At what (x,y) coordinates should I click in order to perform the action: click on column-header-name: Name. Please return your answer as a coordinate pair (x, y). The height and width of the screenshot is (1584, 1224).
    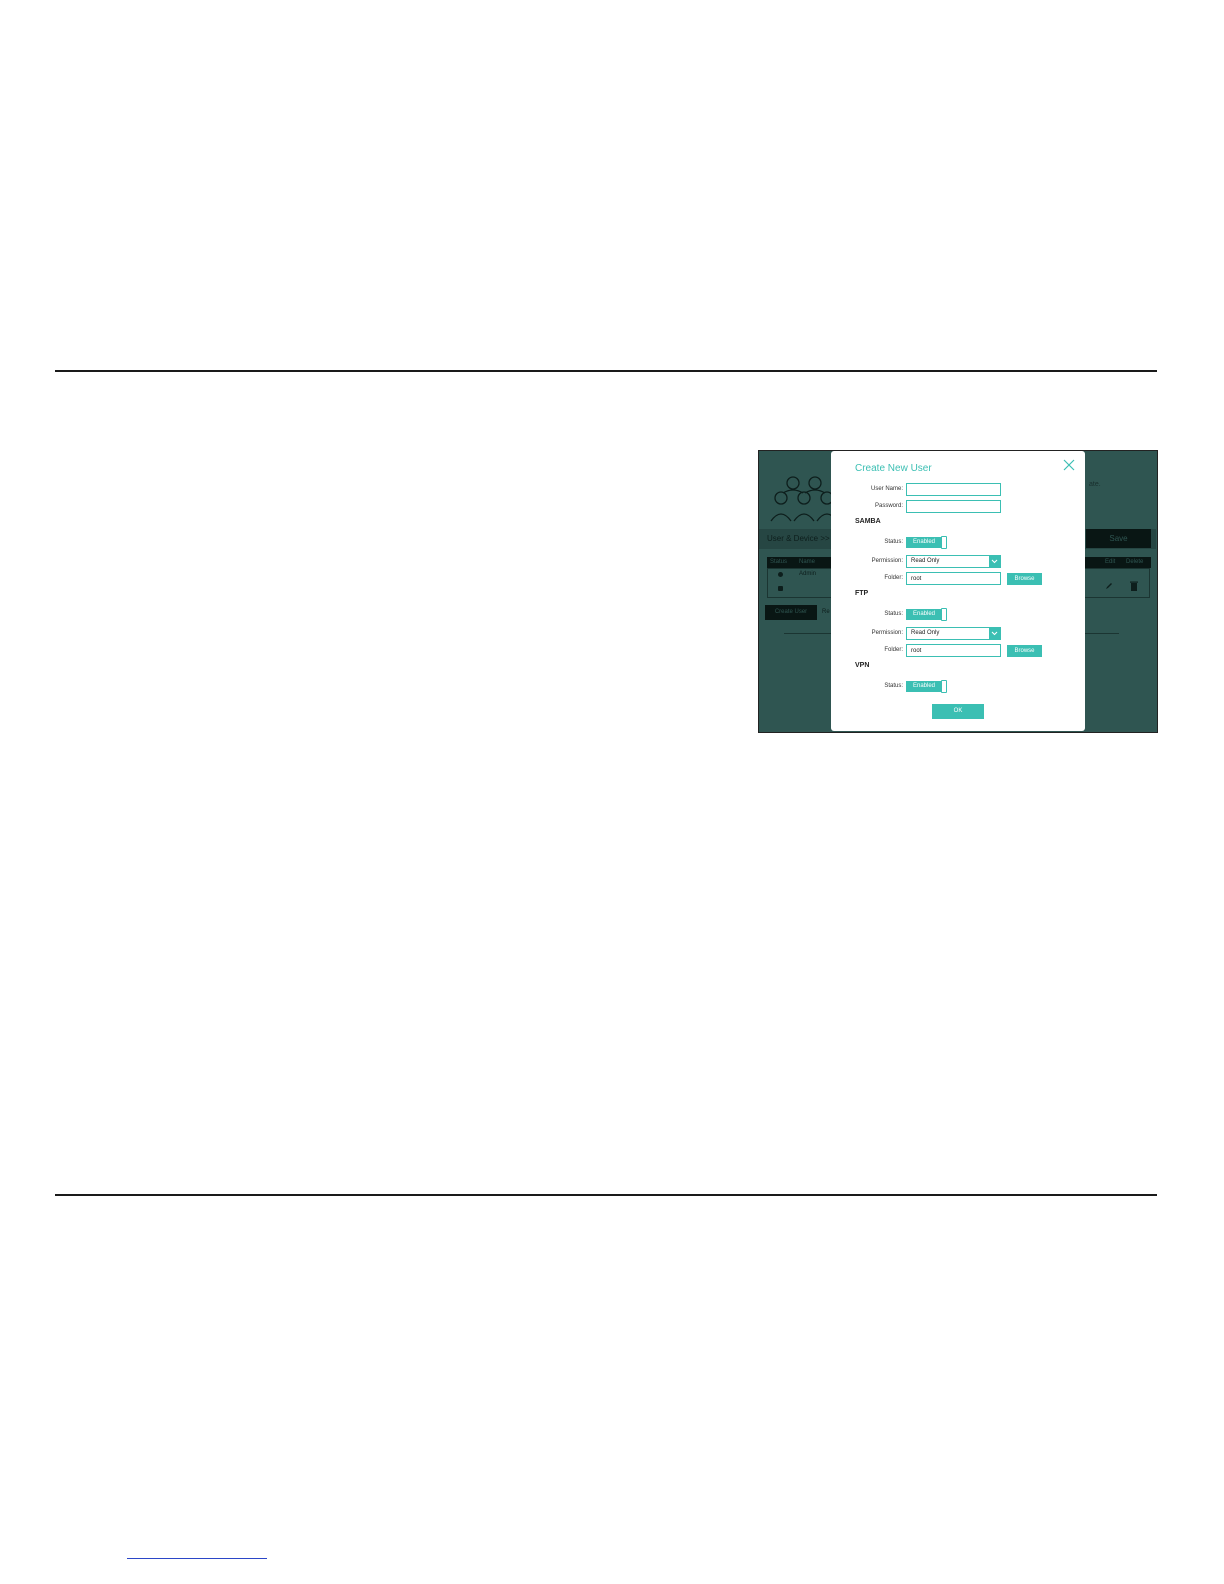
    Looking at the image, I should click on (807, 562).